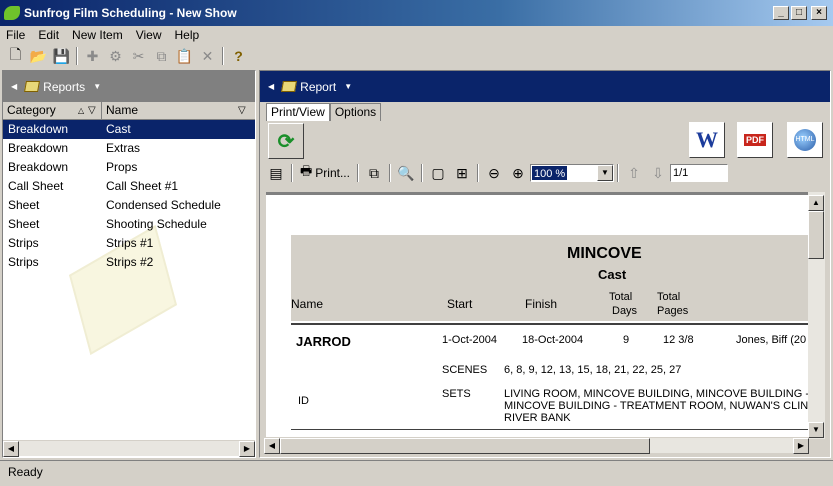 The image size is (833, 486). What do you see at coordinates (307, 304) in the screenshot?
I see `col-name-header: Name` at bounding box center [307, 304].